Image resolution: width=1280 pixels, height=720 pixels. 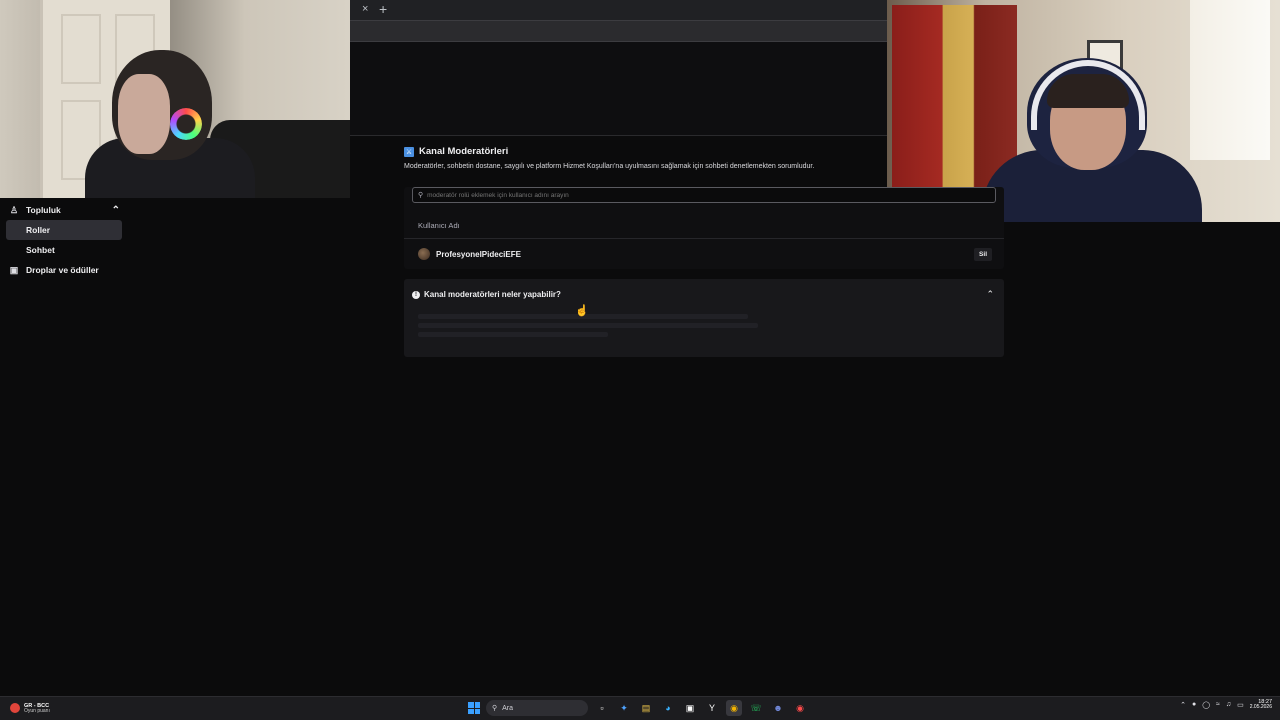 What do you see at coordinates (478, 254) in the screenshot?
I see `moderator-username: ProfesyonelPideciEFE` at bounding box center [478, 254].